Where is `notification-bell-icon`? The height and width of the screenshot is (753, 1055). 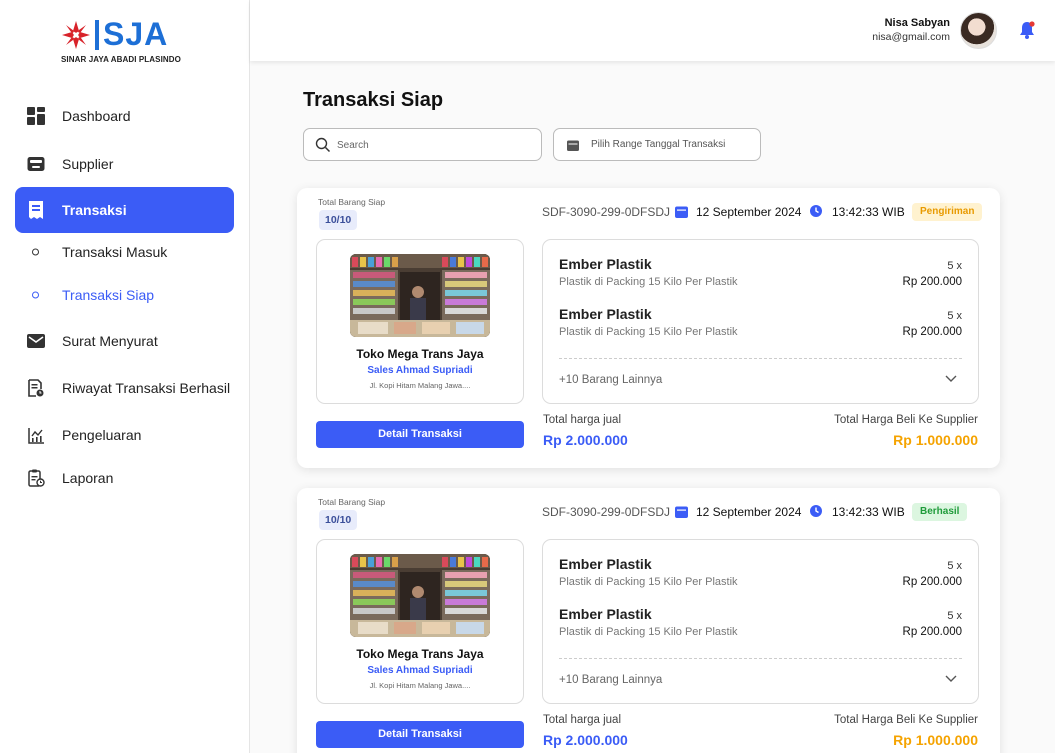
notification-bell-icon is located at coordinates (1027, 30).